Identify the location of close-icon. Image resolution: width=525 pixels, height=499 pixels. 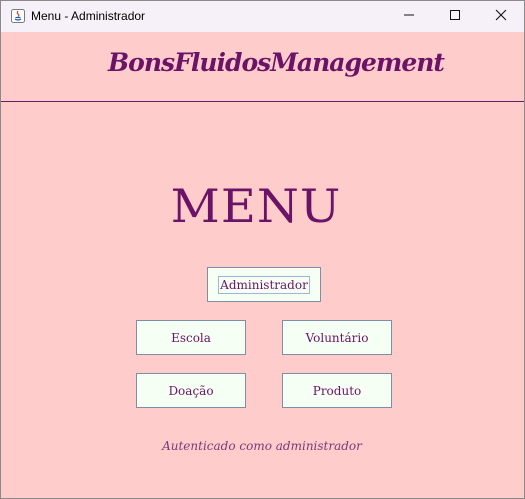
(501, 17).